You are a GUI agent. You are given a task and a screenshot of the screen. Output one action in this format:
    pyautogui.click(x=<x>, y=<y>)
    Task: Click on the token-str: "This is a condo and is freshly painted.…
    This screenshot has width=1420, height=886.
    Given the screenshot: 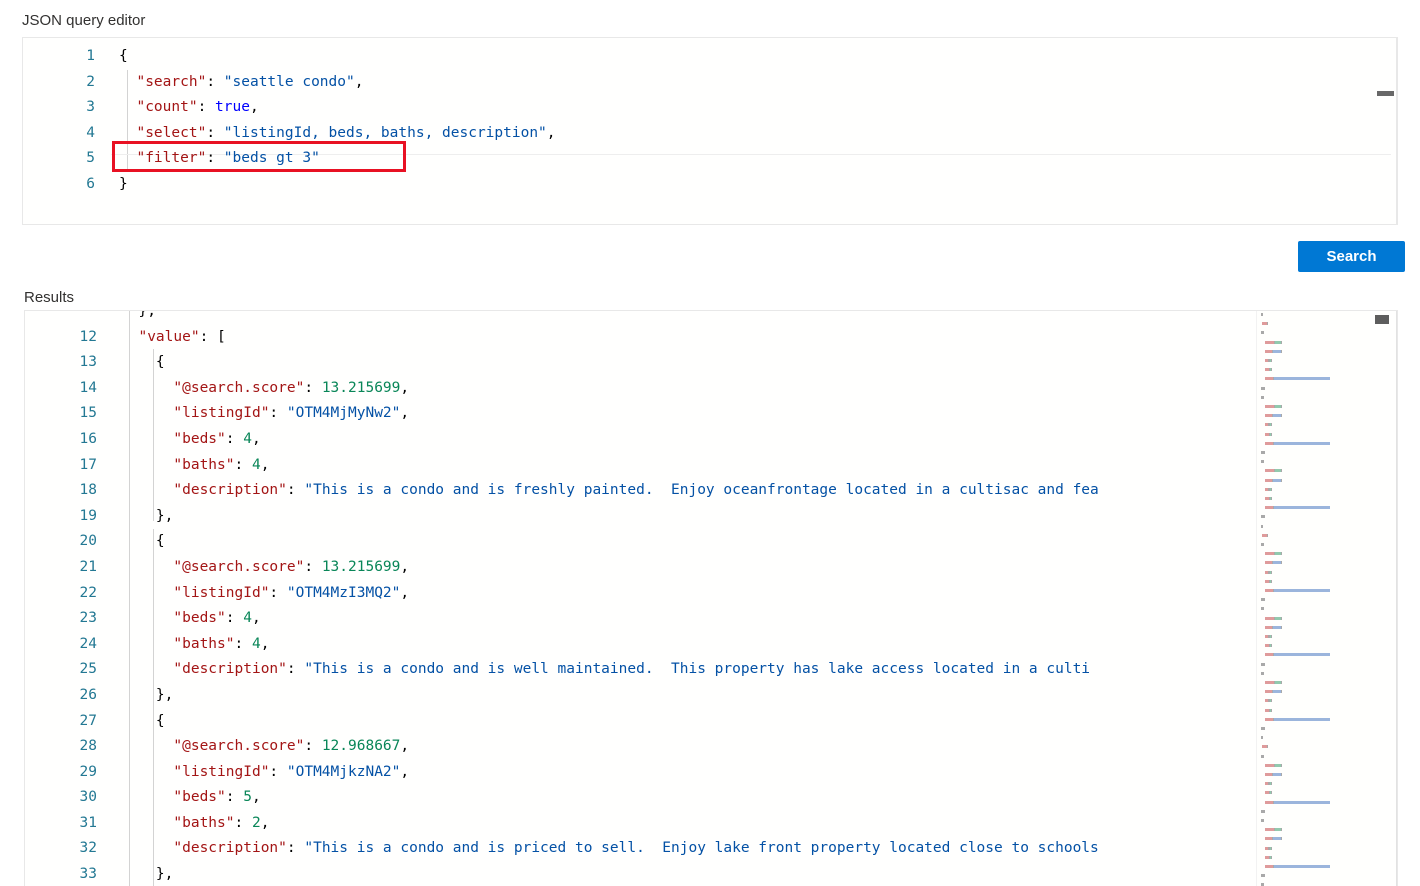 What is the action you would take?
    pyautogui.click(x=701, y=490)
    